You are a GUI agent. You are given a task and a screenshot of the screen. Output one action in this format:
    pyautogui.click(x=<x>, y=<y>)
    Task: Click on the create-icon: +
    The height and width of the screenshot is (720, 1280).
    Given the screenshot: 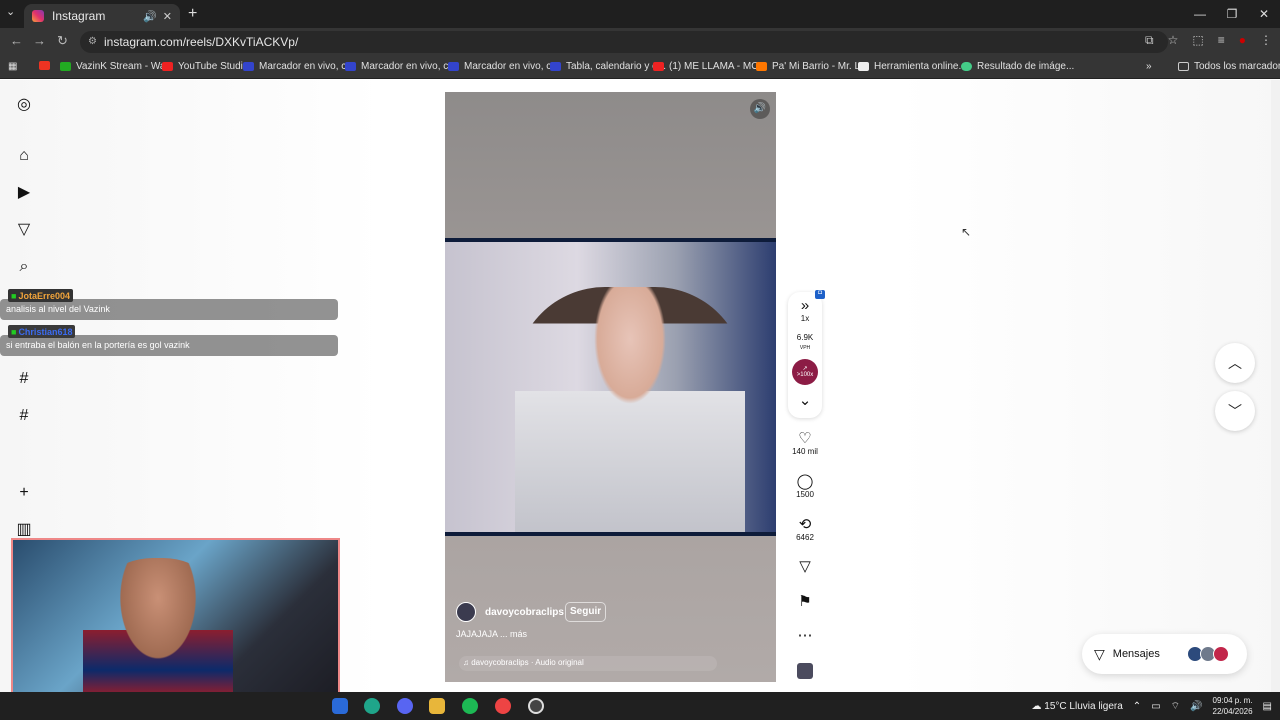 What is the action you would take?
    pyautogui.click(x=24, y=493)
    